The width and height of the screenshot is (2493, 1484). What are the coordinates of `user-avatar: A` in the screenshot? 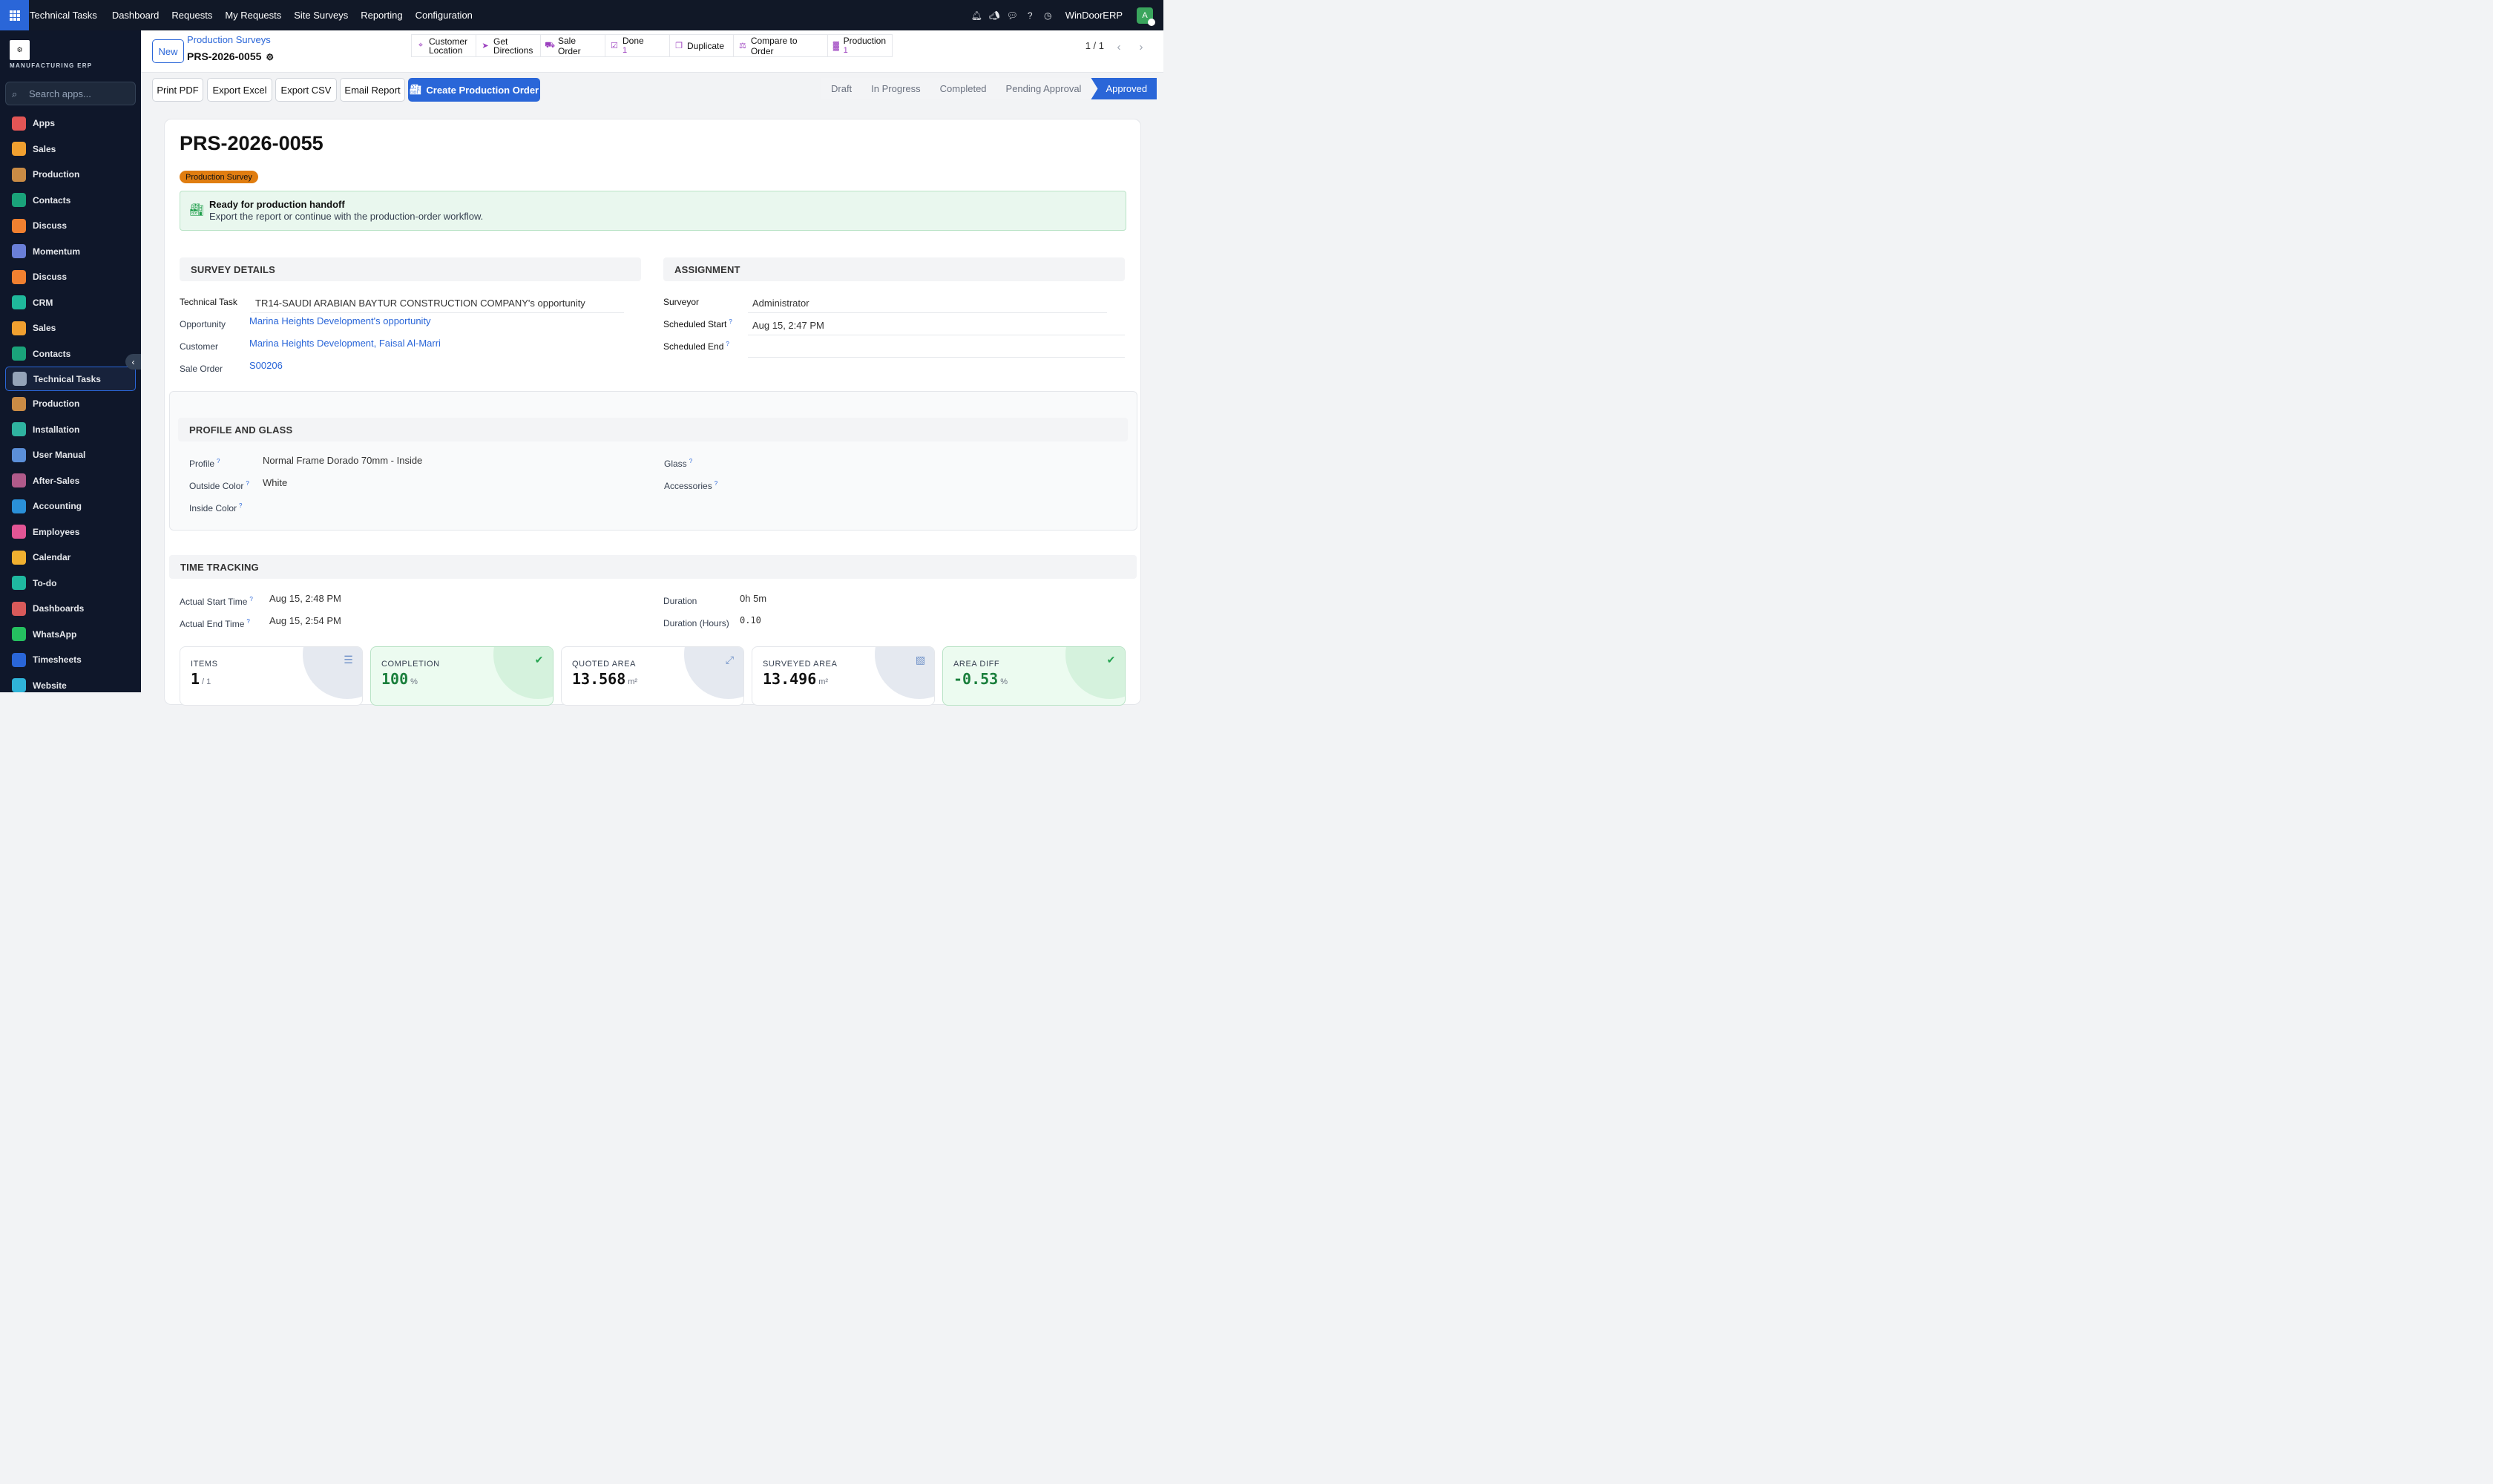 It's located at (1146, 16).